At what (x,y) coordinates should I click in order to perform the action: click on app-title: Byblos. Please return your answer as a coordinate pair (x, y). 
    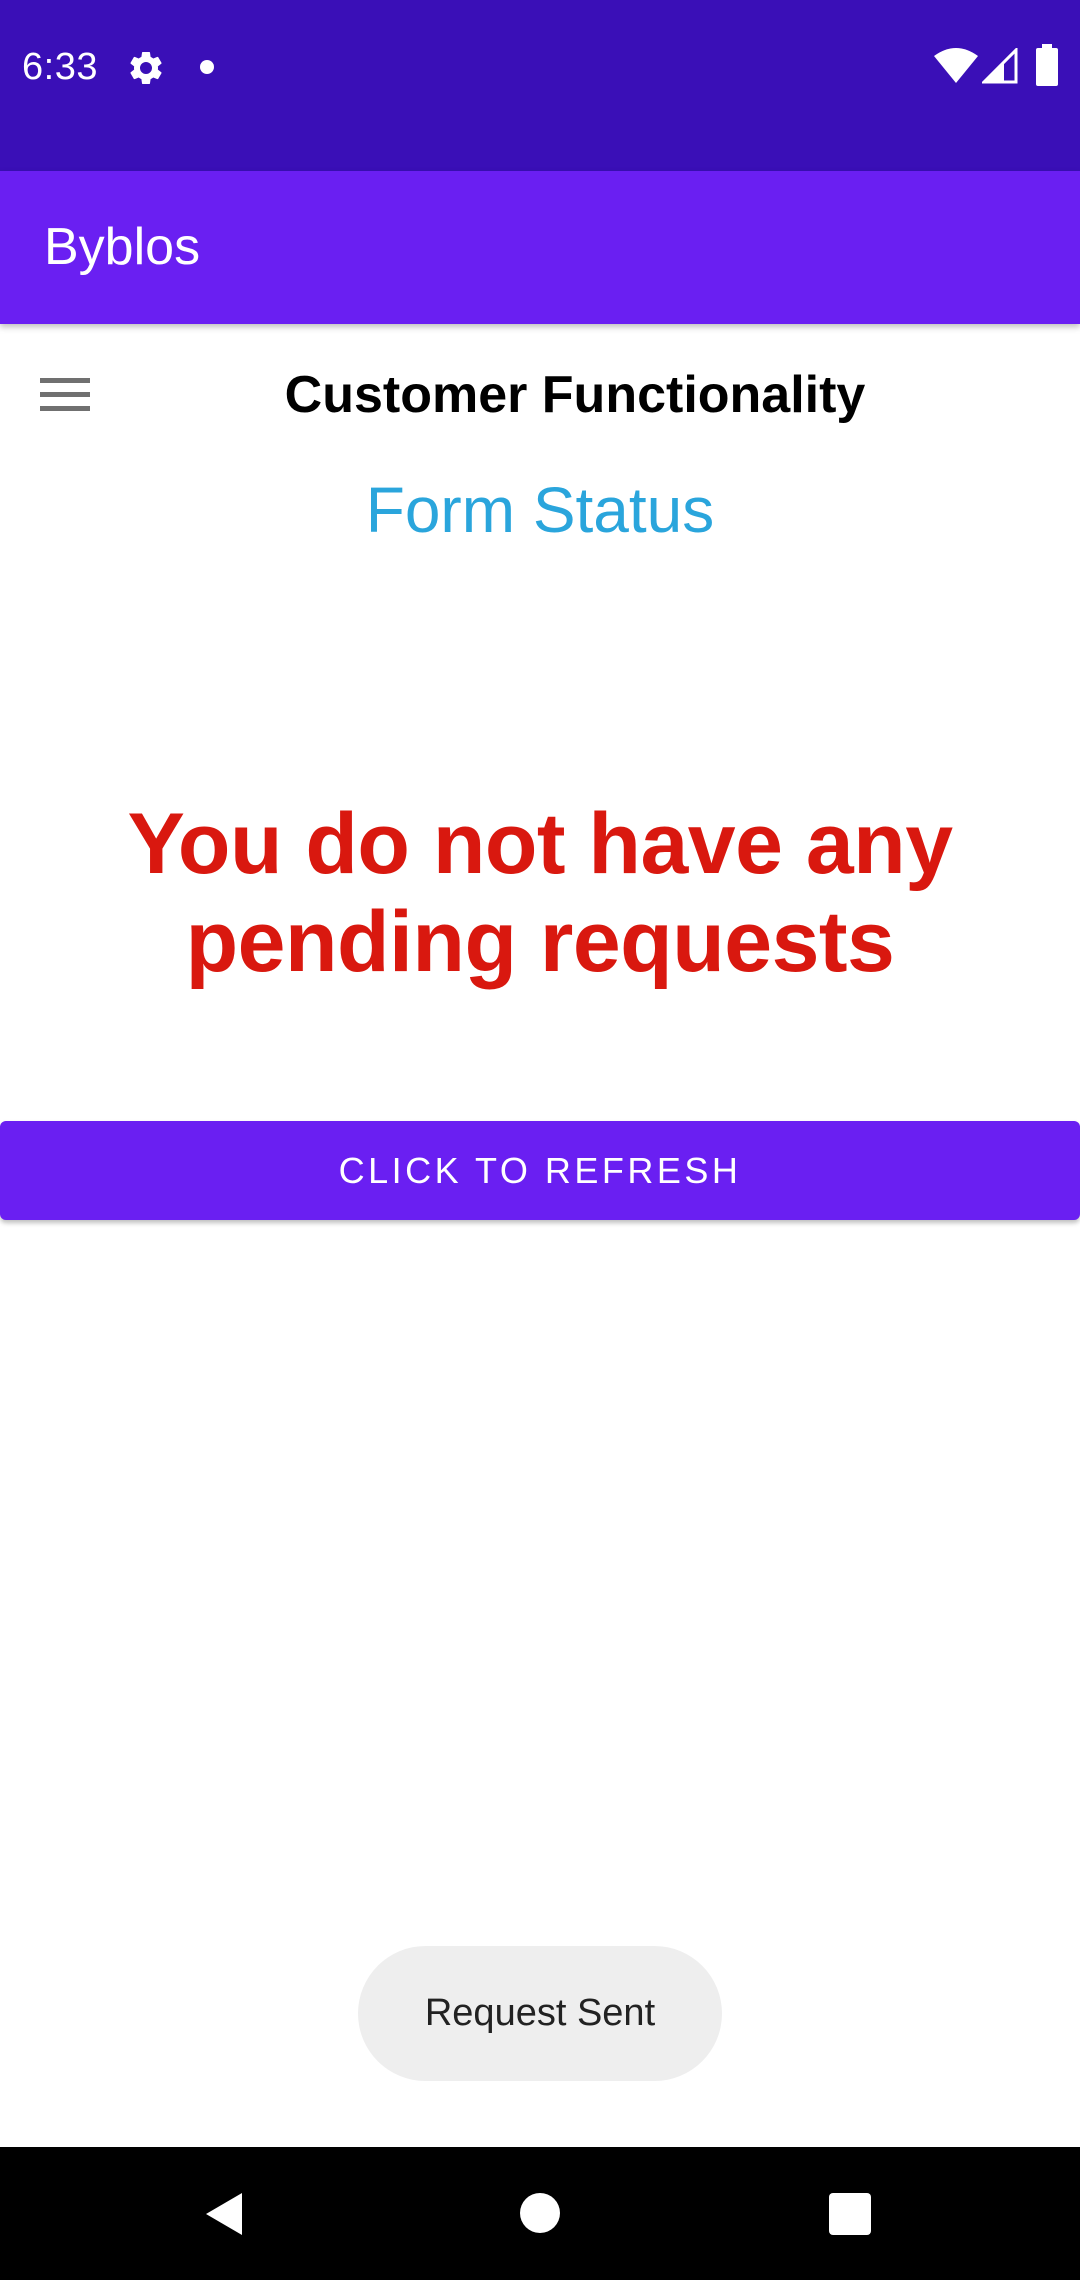
    Looking at the image, I should click on (122, 247).